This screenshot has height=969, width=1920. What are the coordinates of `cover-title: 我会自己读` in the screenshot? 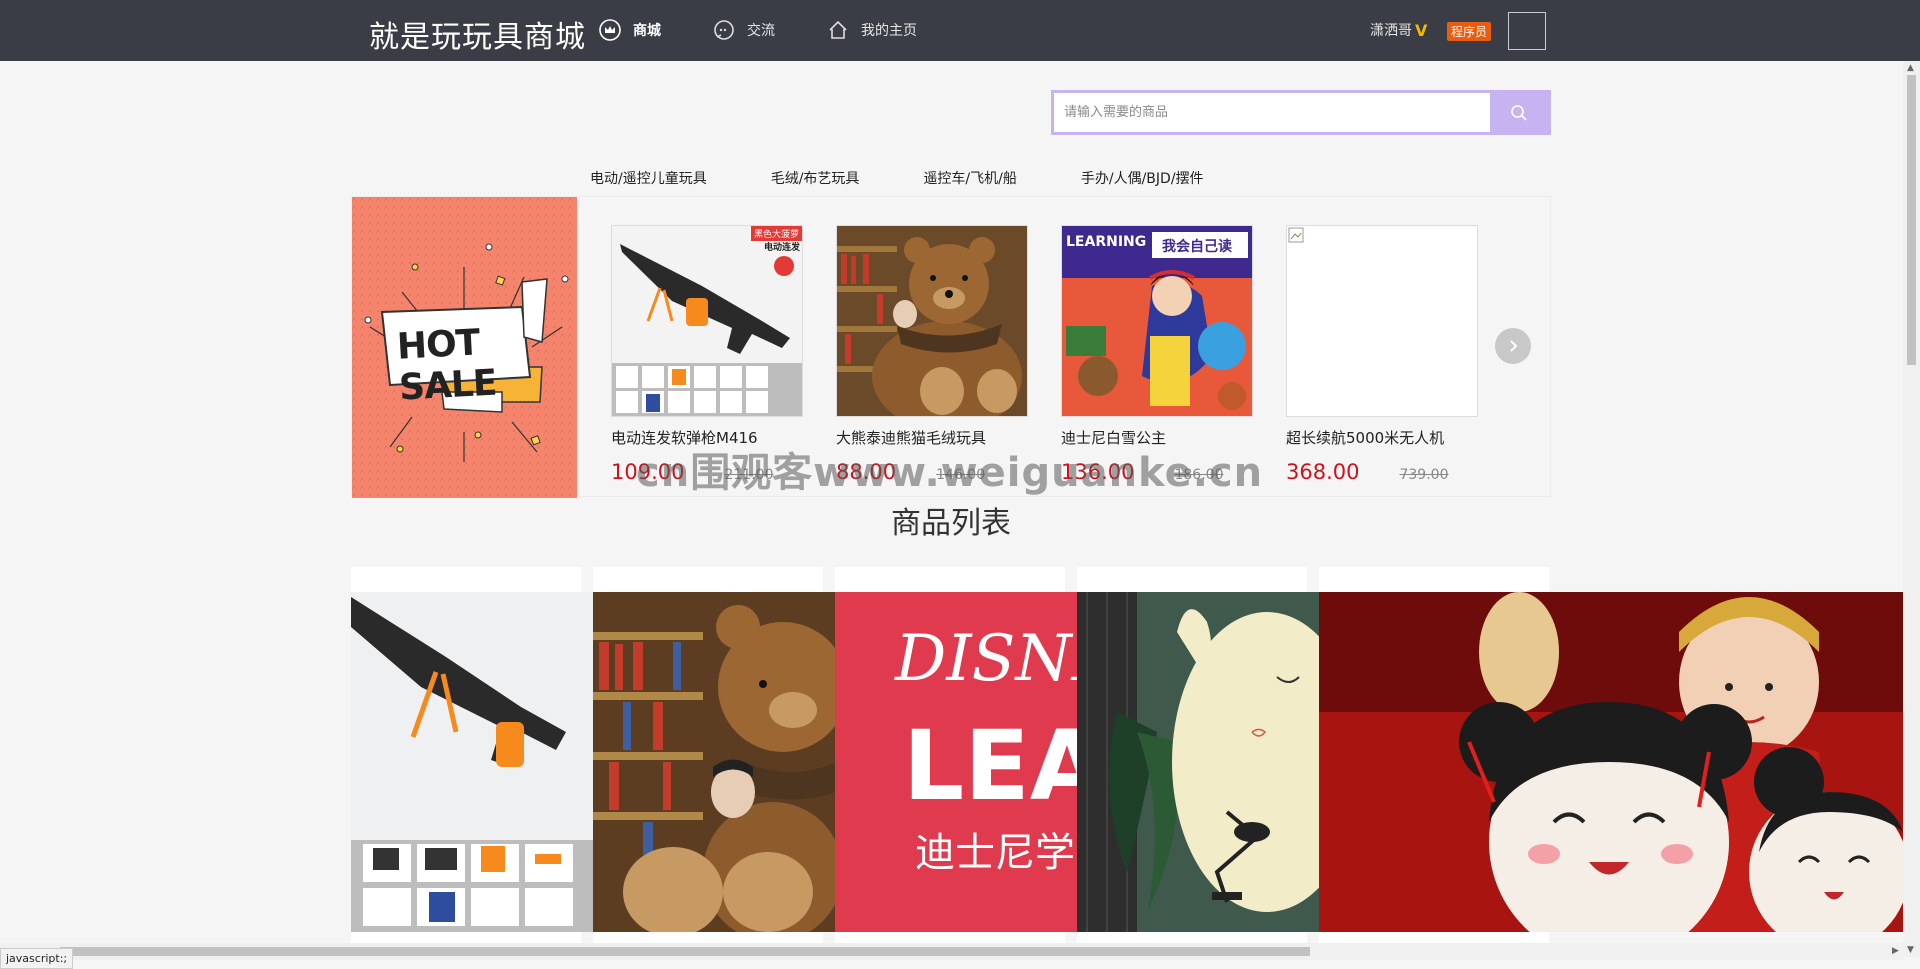 It's located at (1197, 247).